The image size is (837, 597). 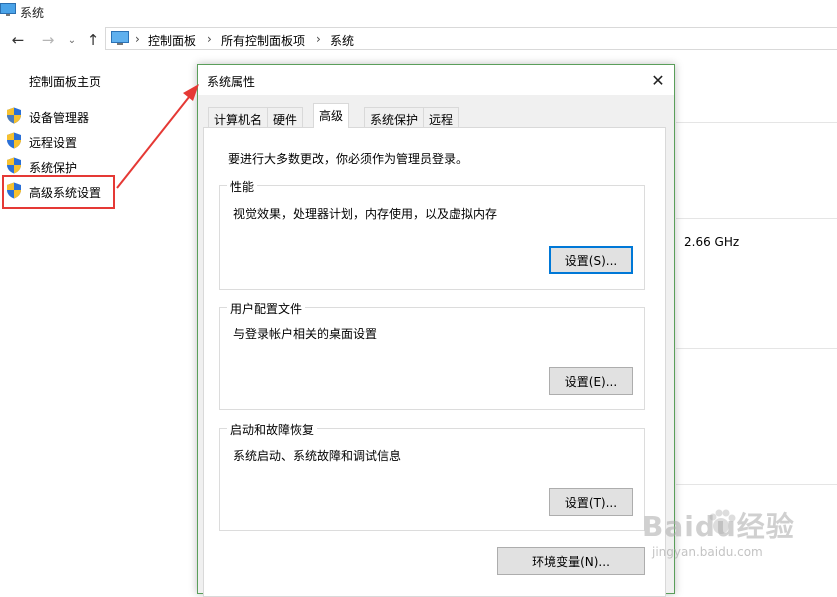 I want to click on breadcrumb-all-items: 所有控制面板项, so click(x=263, y=40).